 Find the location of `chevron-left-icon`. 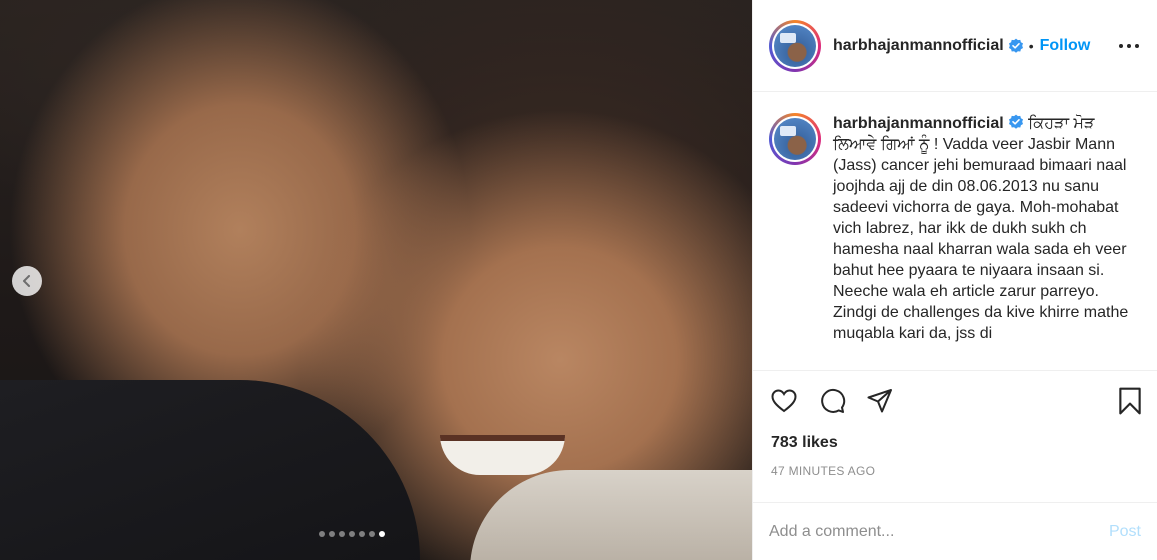

chevron-left-icon is located at coordinates (26, 281).